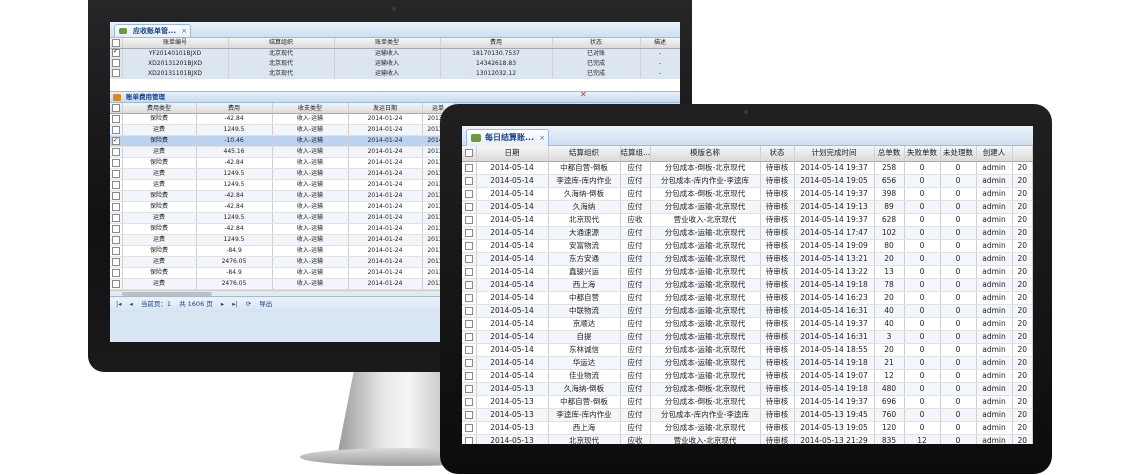 The height and width of the screenshot is (475, 1140). What do you see at coordinates (131, 304) in the screenshot?
I see `prev-page-icon: ◂` at bounding box center [131, 304].